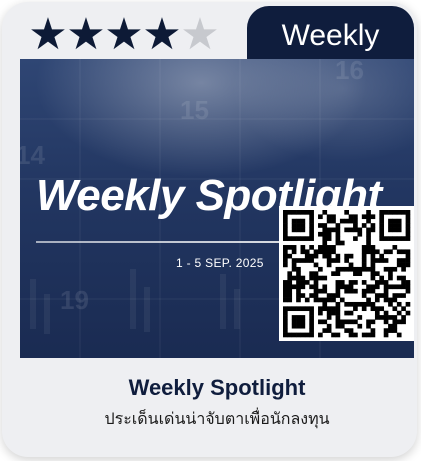  I want to click on banner-dates: 1 - 5 SEP. 2025, so click(220, 263).